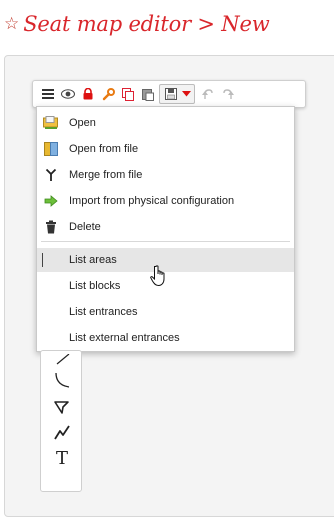 Image resolution: width=334 pixels, height=517 pixels. I want to click on menu-item-merge-from-file: Merge from file, so click(165, 175).